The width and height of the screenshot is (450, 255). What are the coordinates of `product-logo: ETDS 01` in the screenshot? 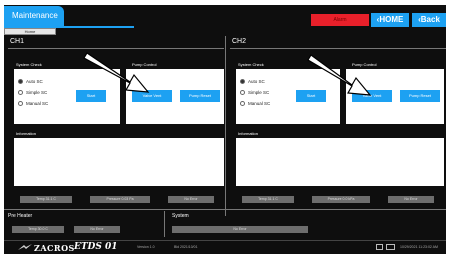 It's located at (96, 247).